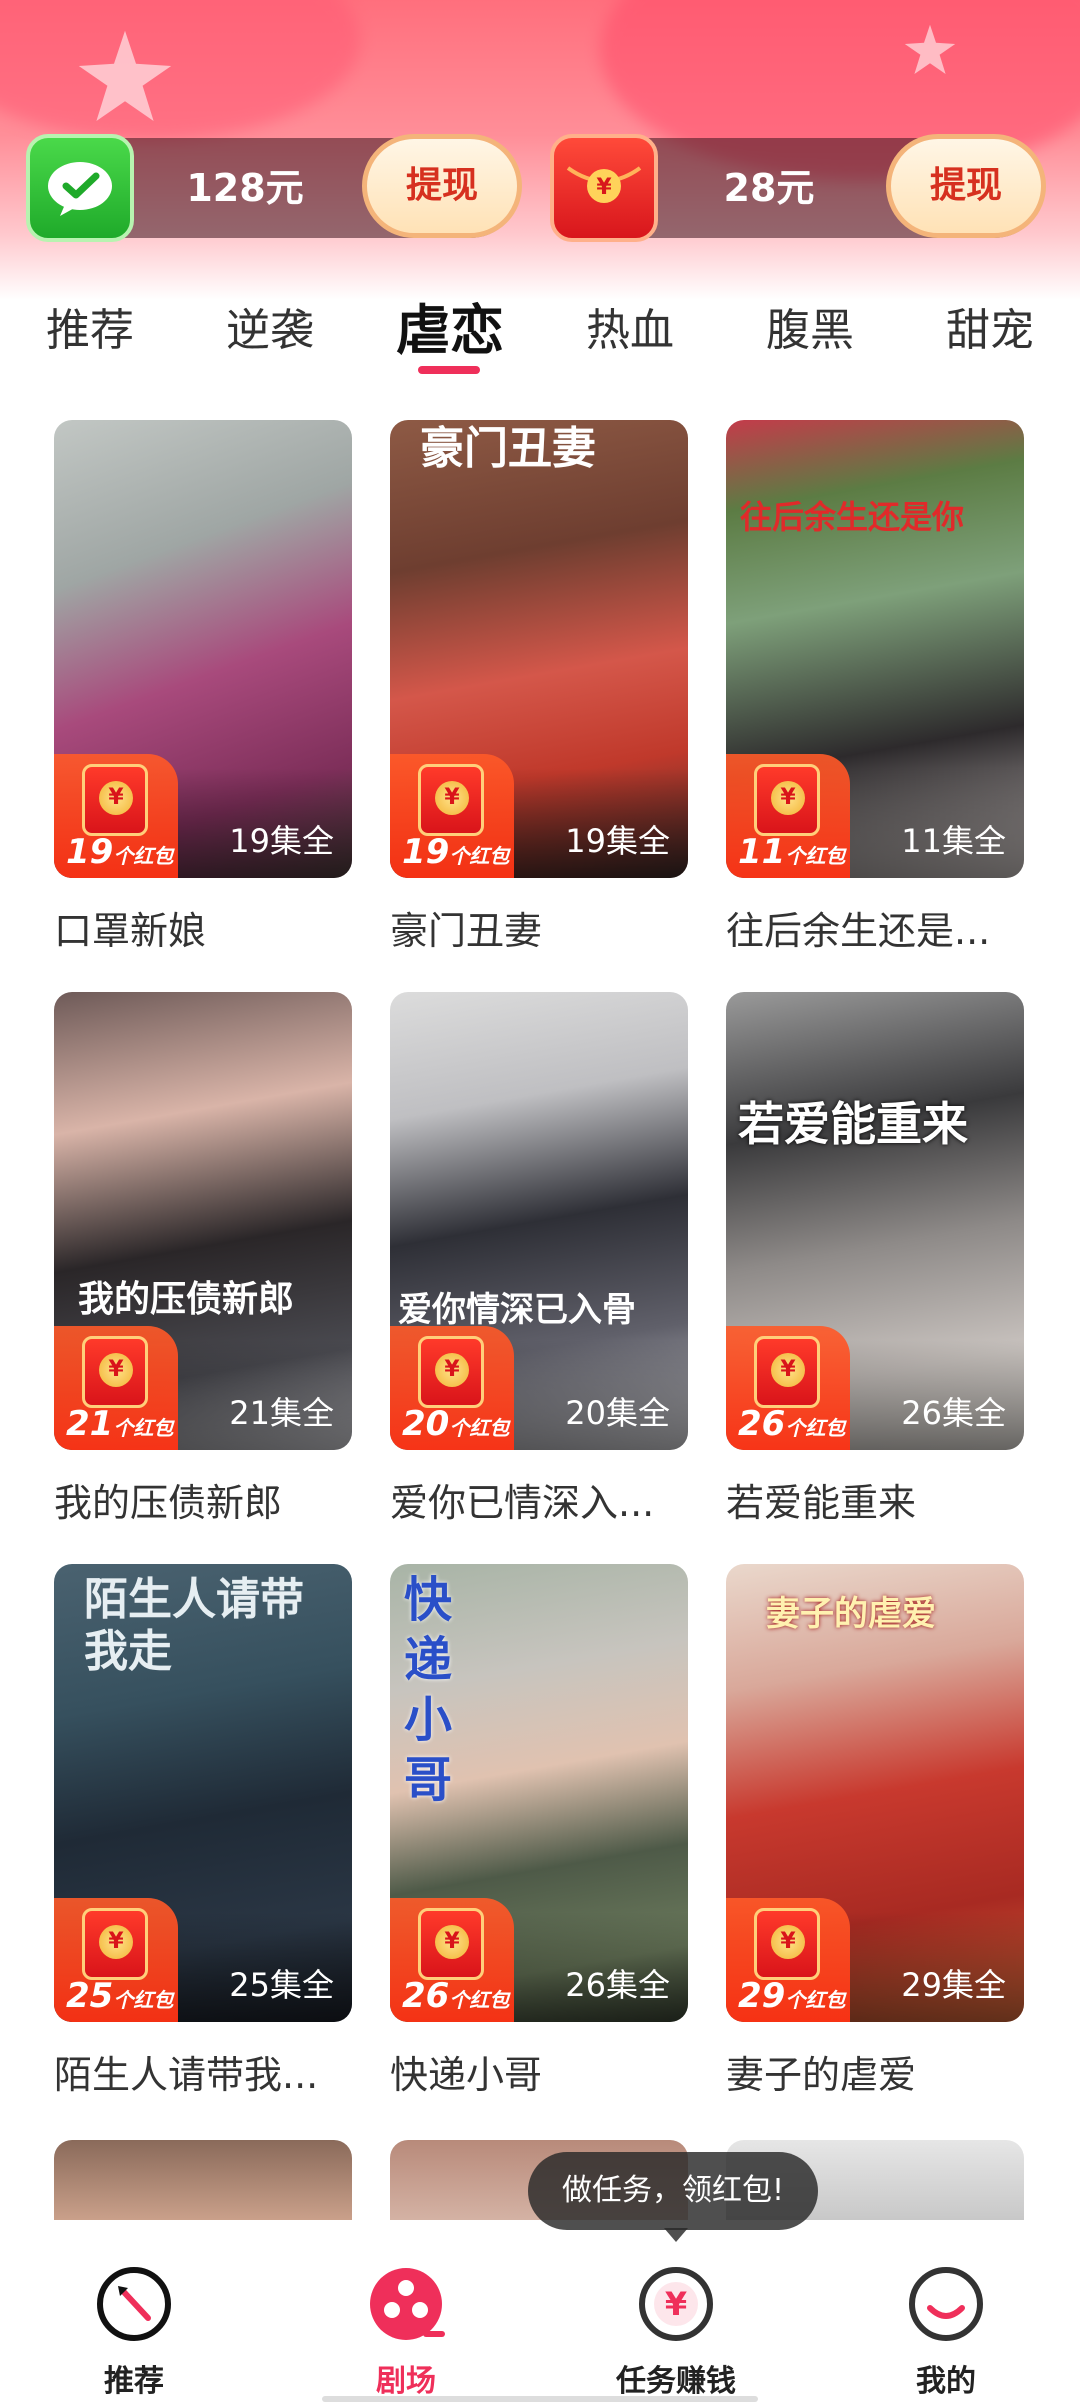  I want to click on drama-poster: 妻子的虐爱 ¥ 29个红包 29集全, so click(875, 1793).